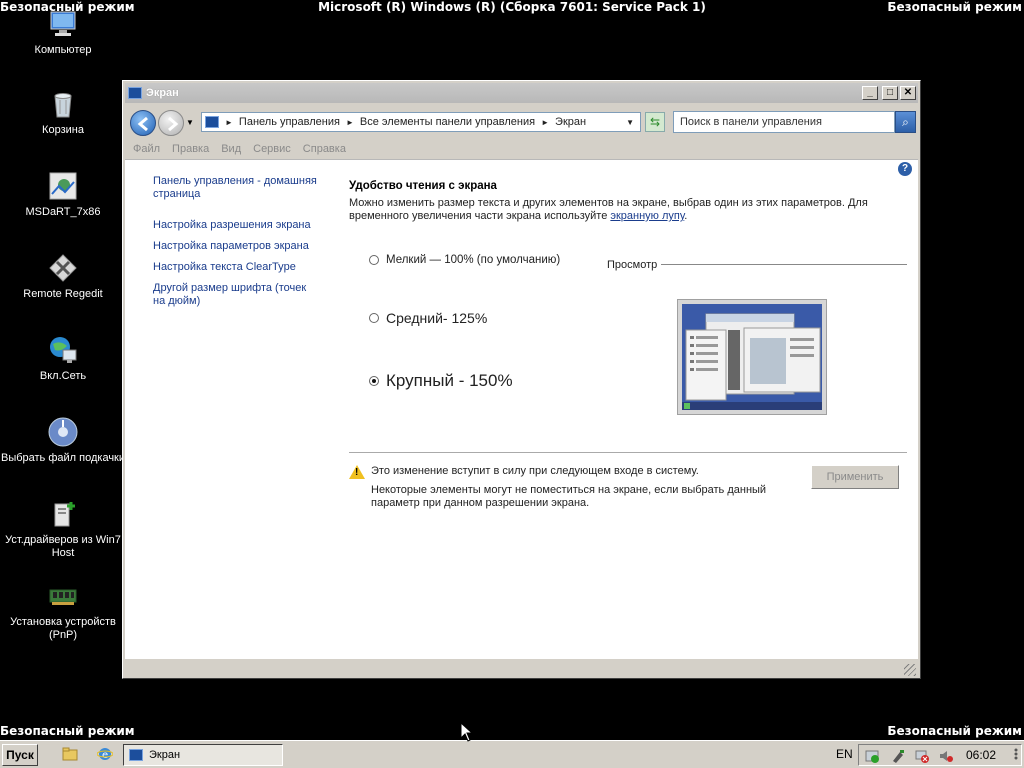  What do you see at coordinates (783, 264) in the screenshot?
I see `preview-divider` at bounding box center [783, 264].